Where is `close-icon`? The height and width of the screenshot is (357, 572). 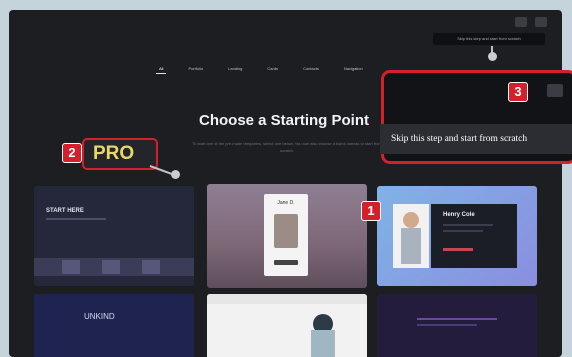
close-icon is located at coordinates (541, 22).